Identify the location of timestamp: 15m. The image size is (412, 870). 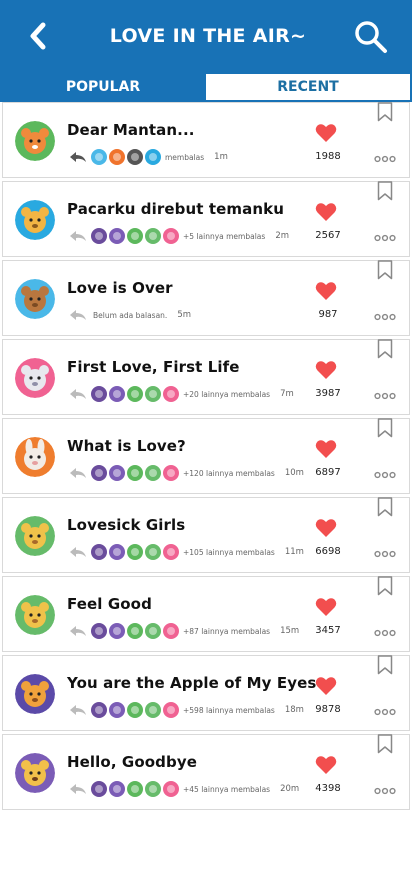
(290, 631).